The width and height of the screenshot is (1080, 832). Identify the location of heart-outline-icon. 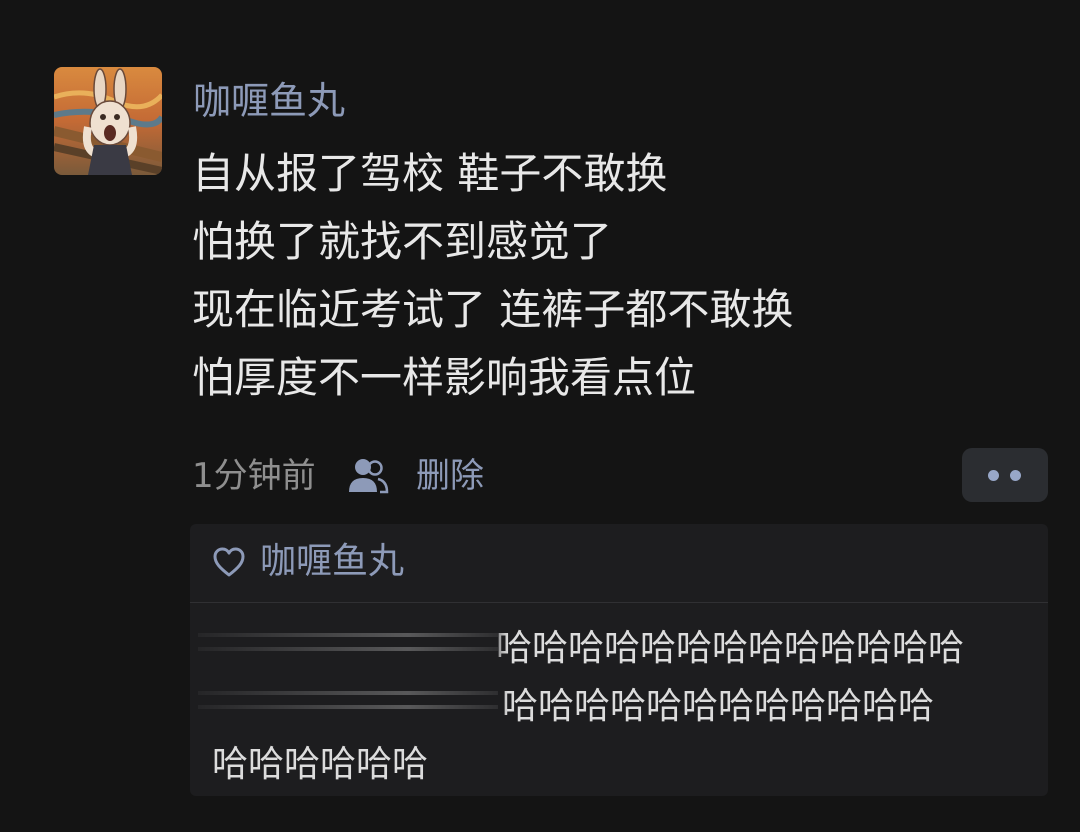
(229, 562).